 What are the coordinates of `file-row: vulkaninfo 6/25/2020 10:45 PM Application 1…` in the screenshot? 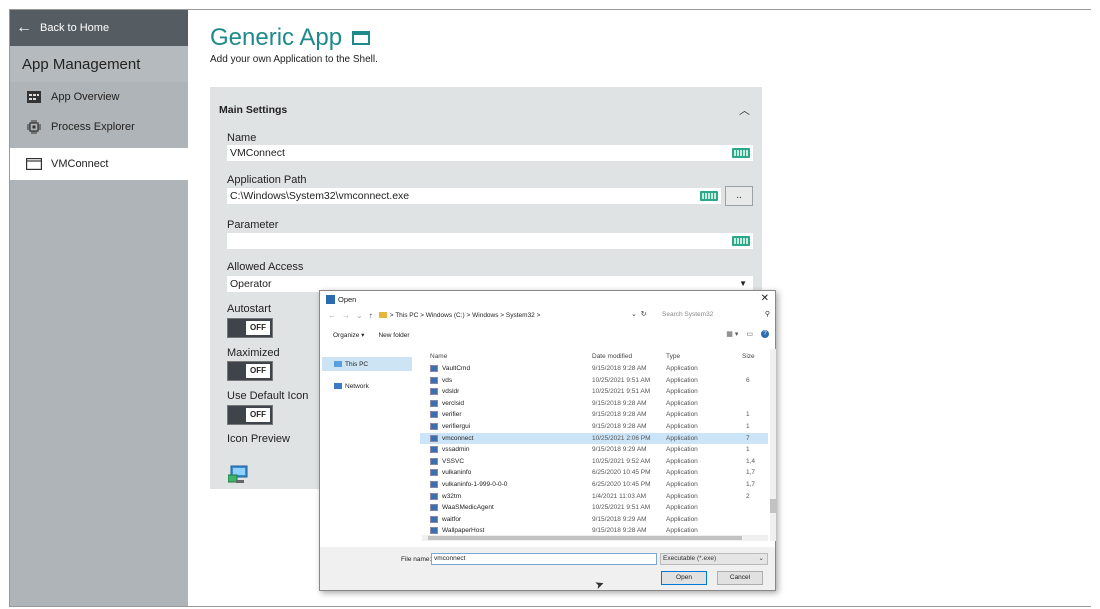 It's located at (594, 473).